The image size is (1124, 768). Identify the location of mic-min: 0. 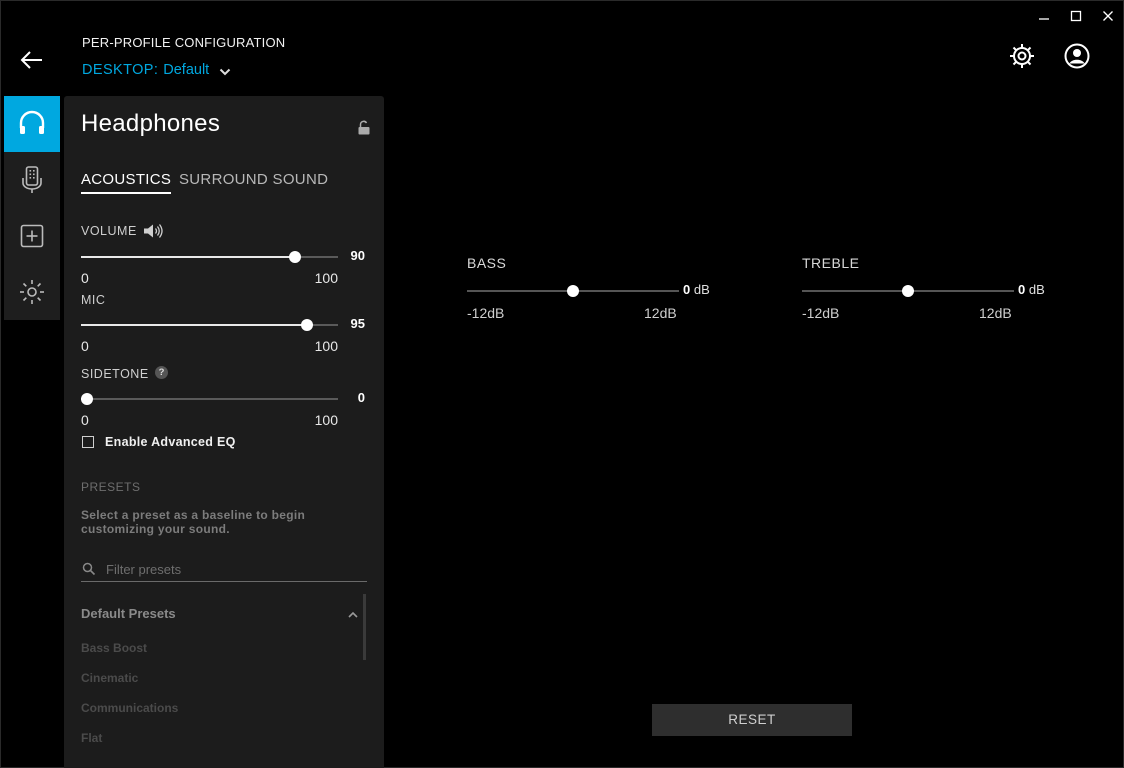
(85, 346).